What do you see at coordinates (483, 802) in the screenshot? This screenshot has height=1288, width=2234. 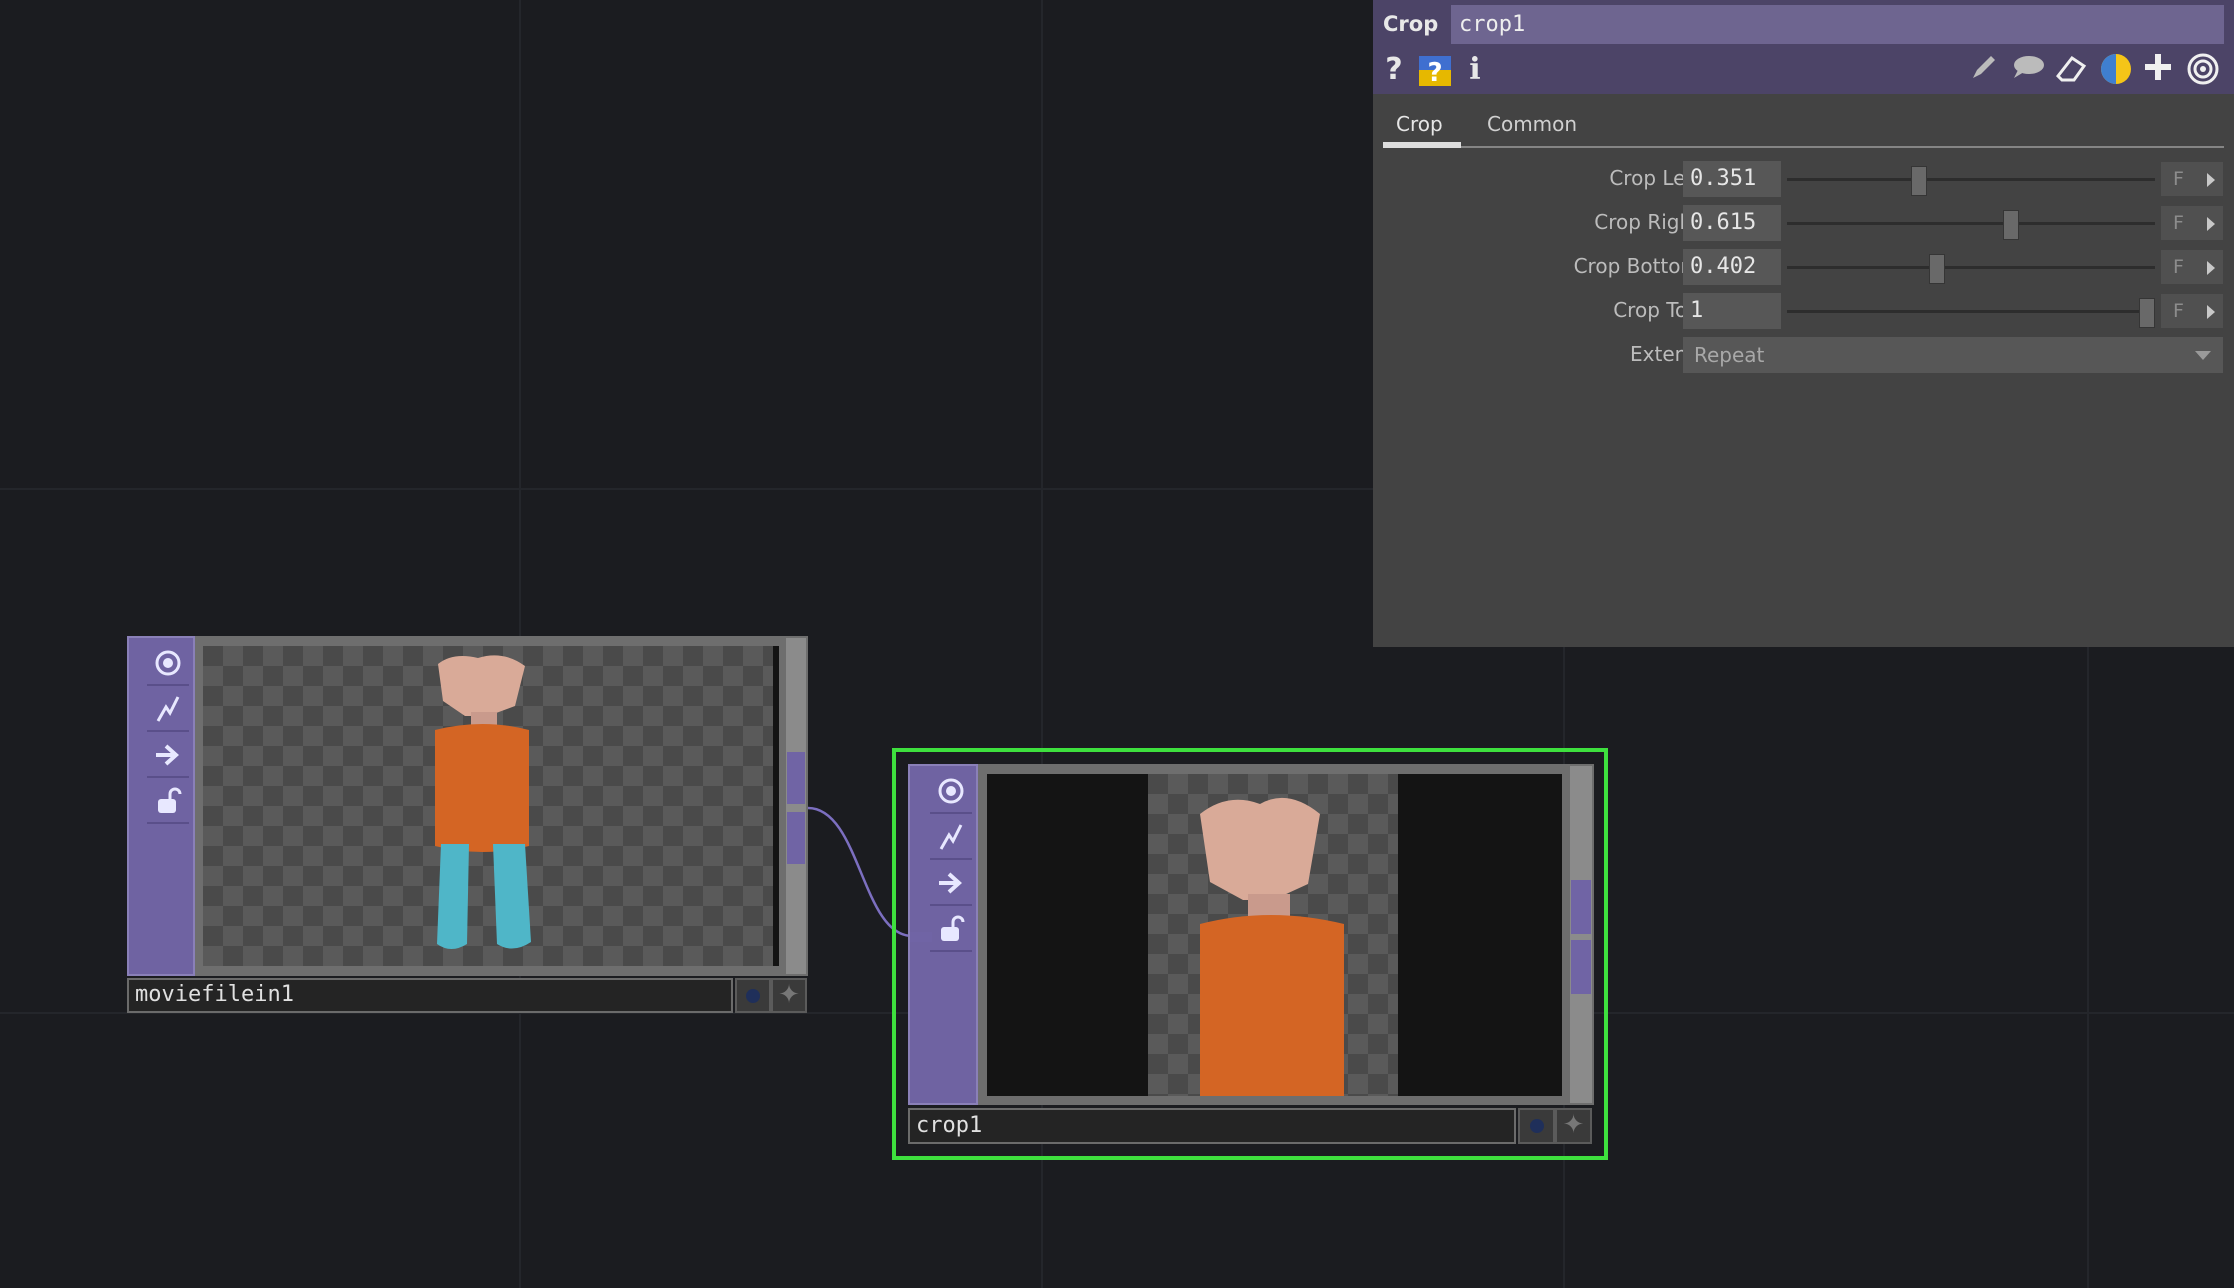 I see `figurine-image` at bounding box center [483, 802].